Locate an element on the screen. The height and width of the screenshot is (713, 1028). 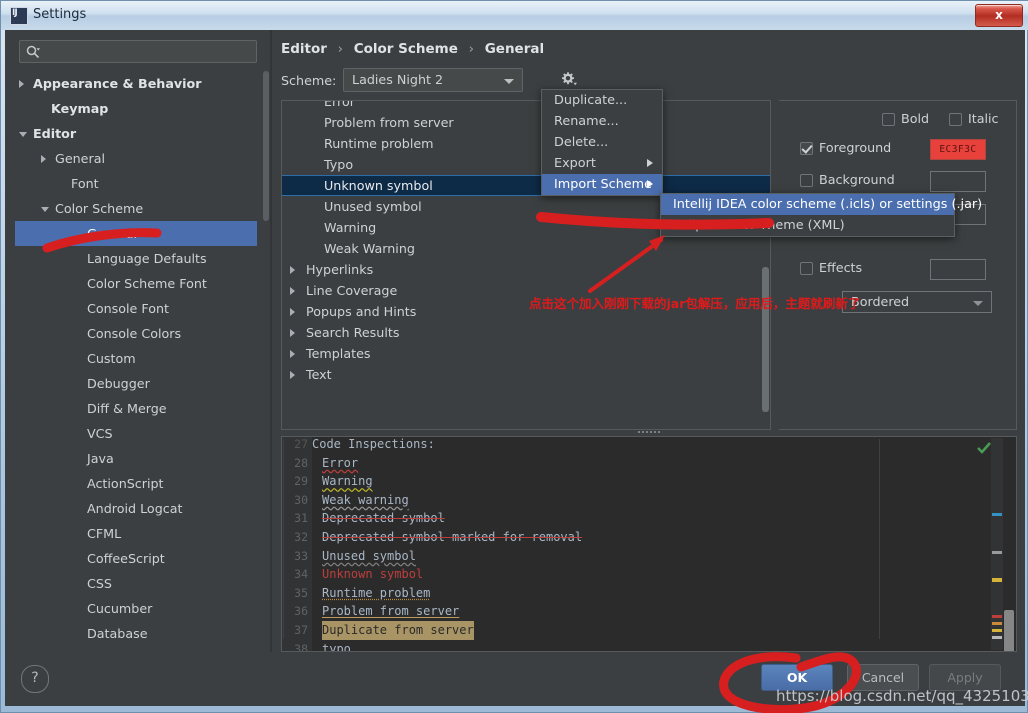
search-input is located at coordinates (150, 53).